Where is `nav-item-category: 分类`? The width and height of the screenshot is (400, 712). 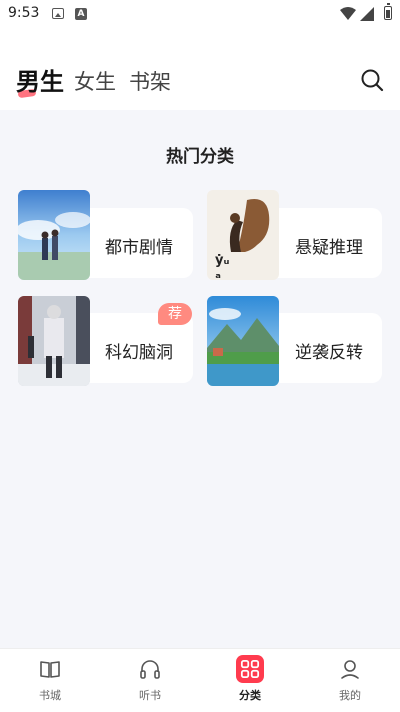
nav-item-category: 分类 is located at coordinates (250, 680).